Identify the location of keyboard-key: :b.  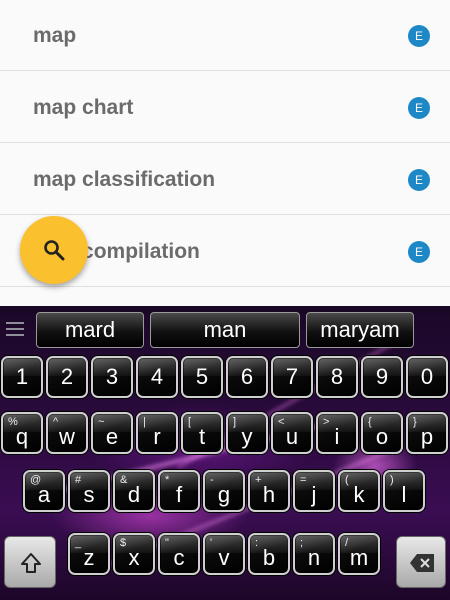
(269, 554).